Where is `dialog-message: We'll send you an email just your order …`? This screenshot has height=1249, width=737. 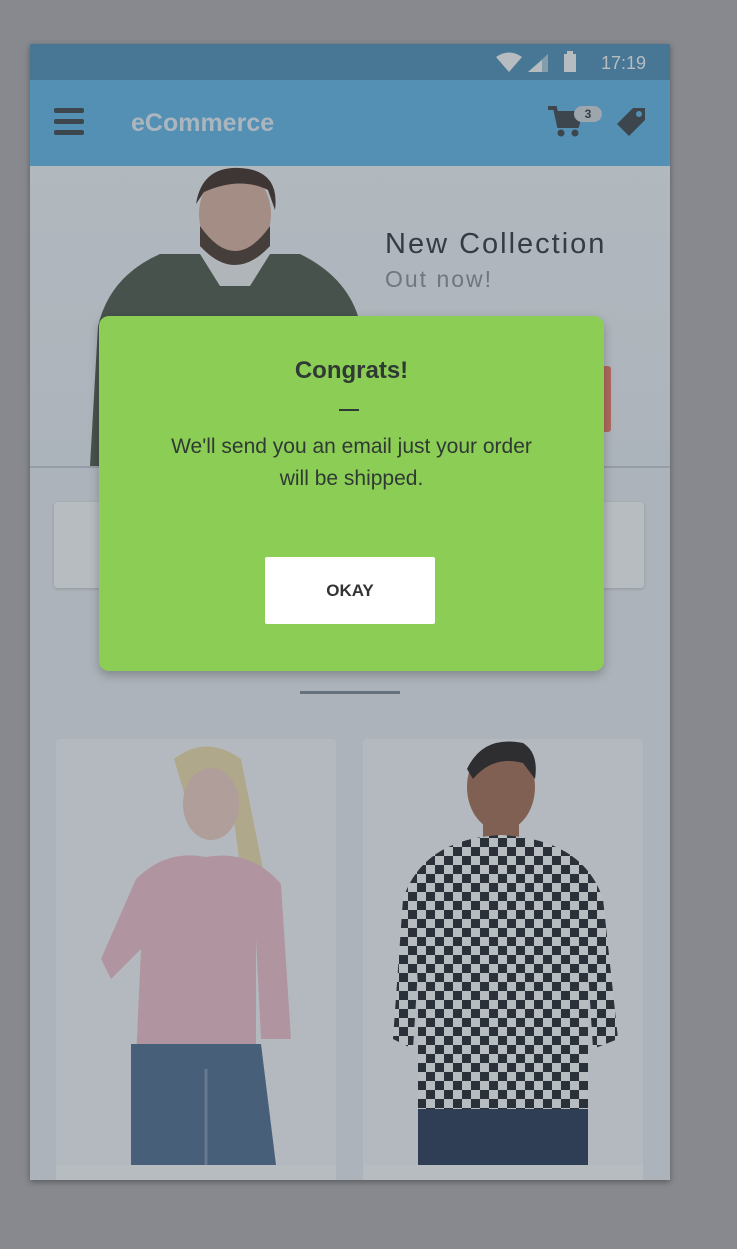 dialog-message: We'll send you an email just your order … is located at coordinates (351, 462).